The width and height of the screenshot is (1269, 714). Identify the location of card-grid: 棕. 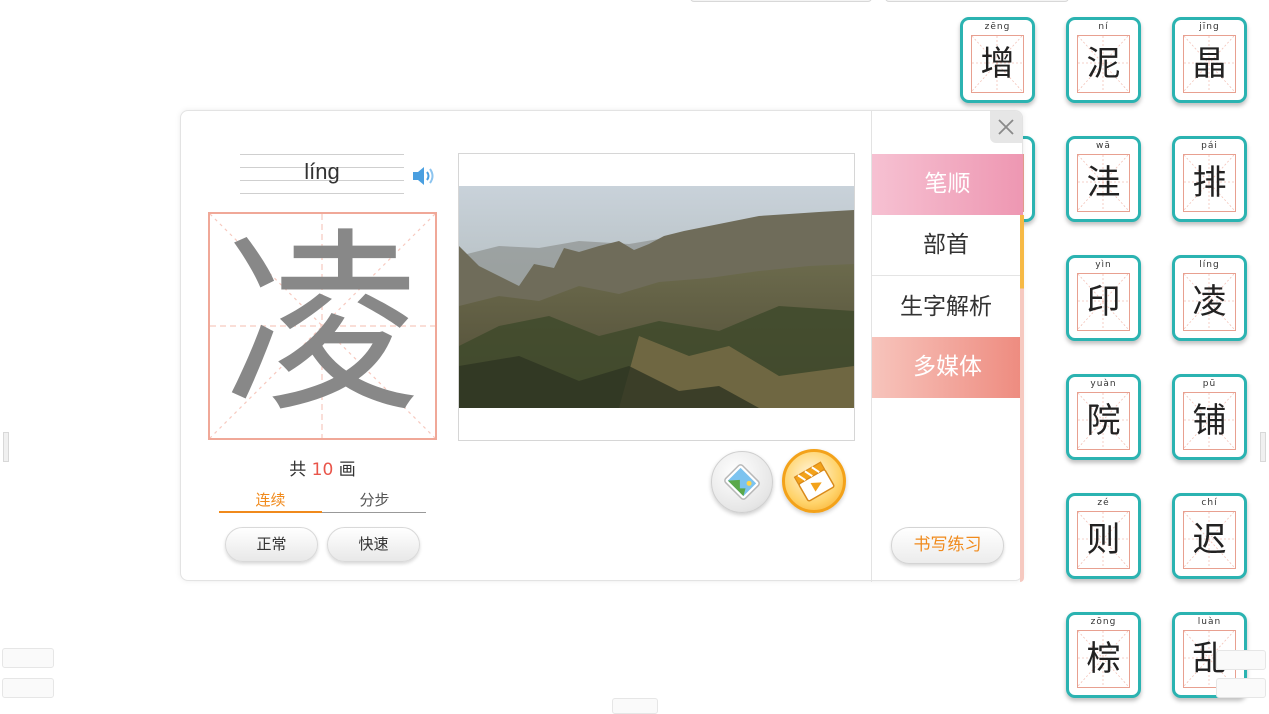
(1103, 659).